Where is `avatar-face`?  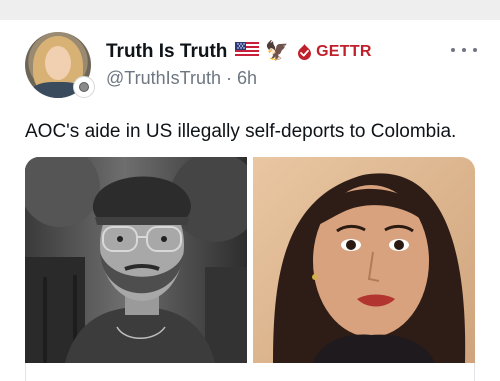
avatar-face is located at coordinates (58, 63).